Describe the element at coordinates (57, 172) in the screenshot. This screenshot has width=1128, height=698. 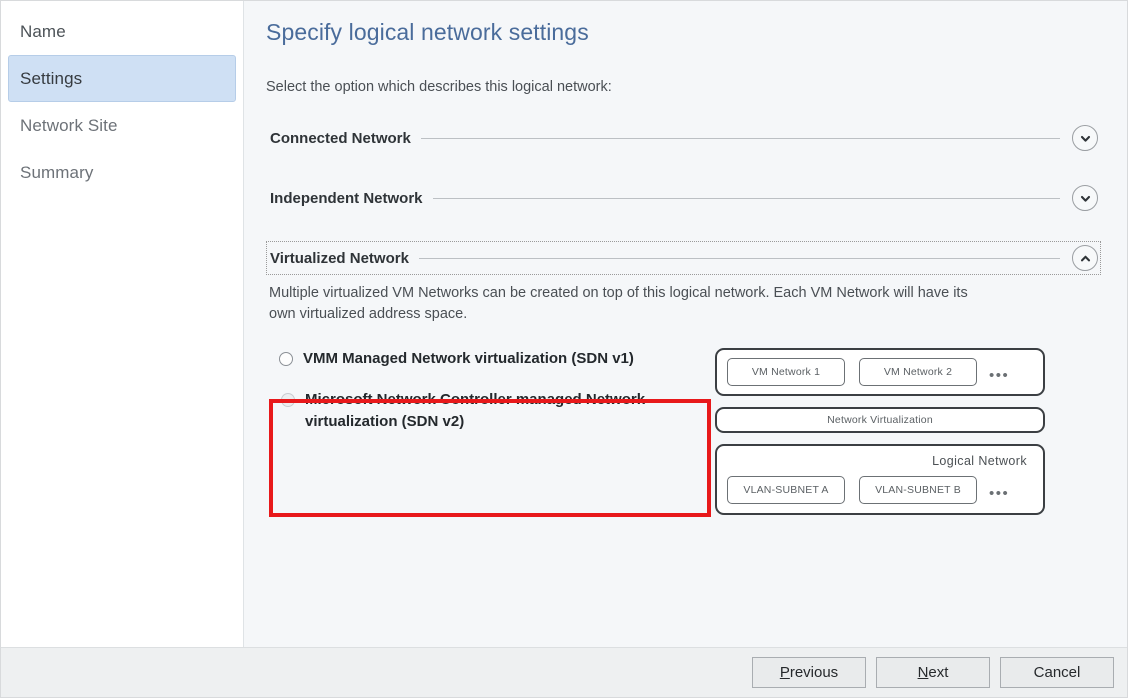
I see `sidebar-item-label: Summary` at that location.